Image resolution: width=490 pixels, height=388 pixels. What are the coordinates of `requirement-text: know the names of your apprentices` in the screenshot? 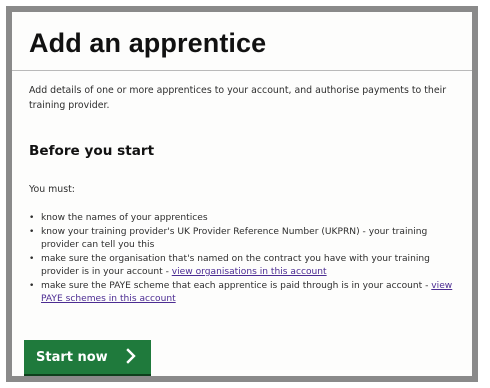 It's located at (124, 218).